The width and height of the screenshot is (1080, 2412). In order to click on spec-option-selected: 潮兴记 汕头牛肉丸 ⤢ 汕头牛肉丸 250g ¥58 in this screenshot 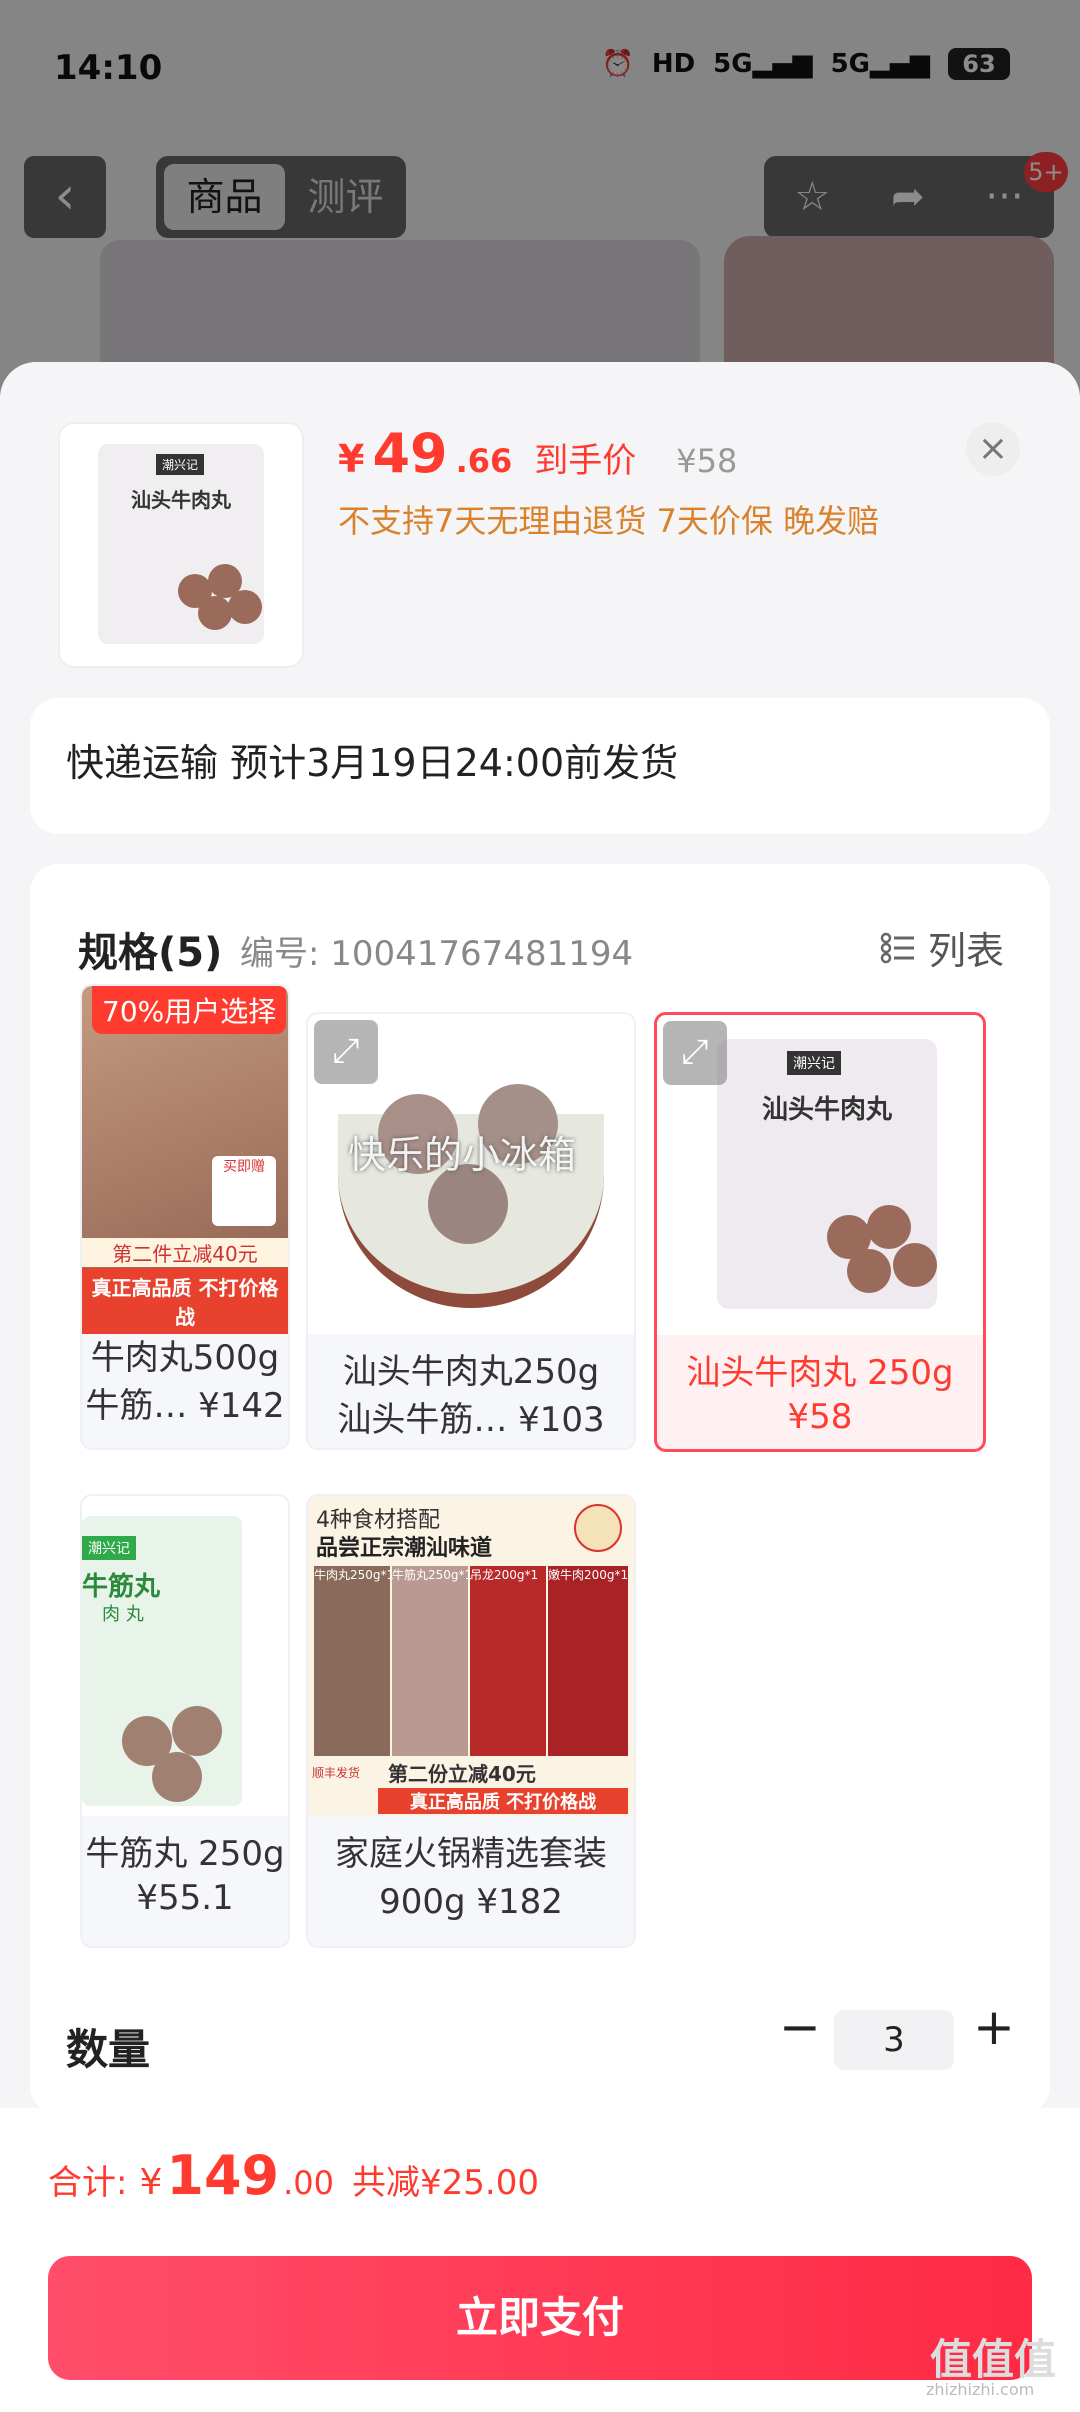, I will do `click(820, 1232)`.